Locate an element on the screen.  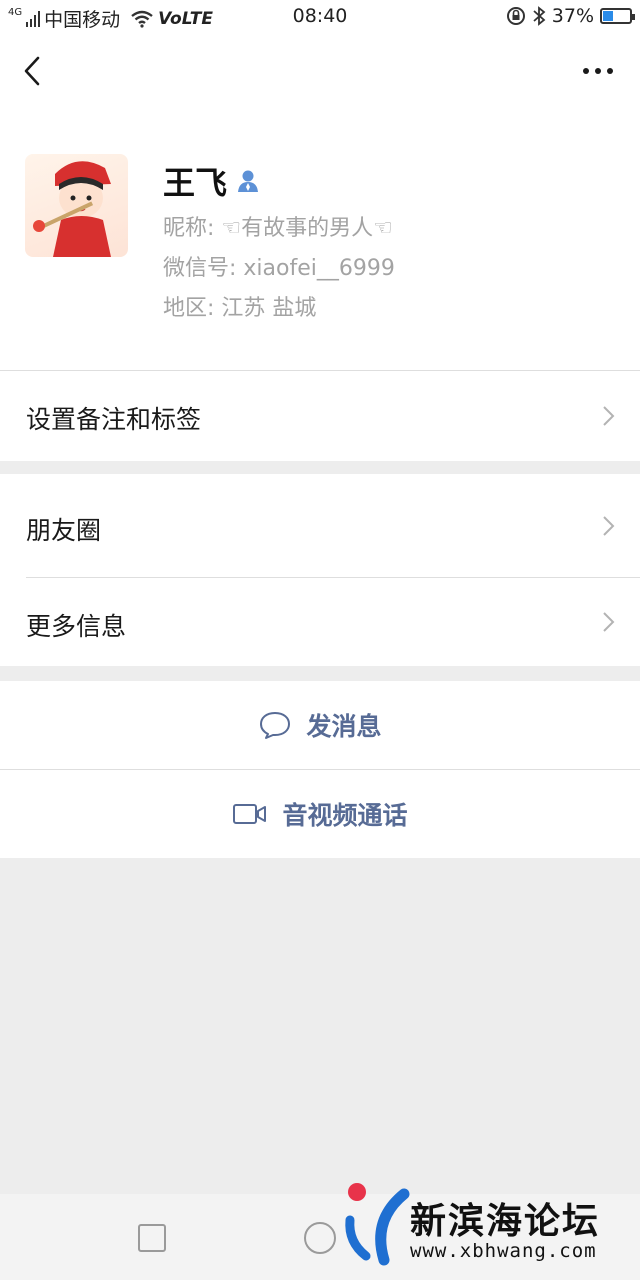
battery-icon is located at coordinates (617, 16).